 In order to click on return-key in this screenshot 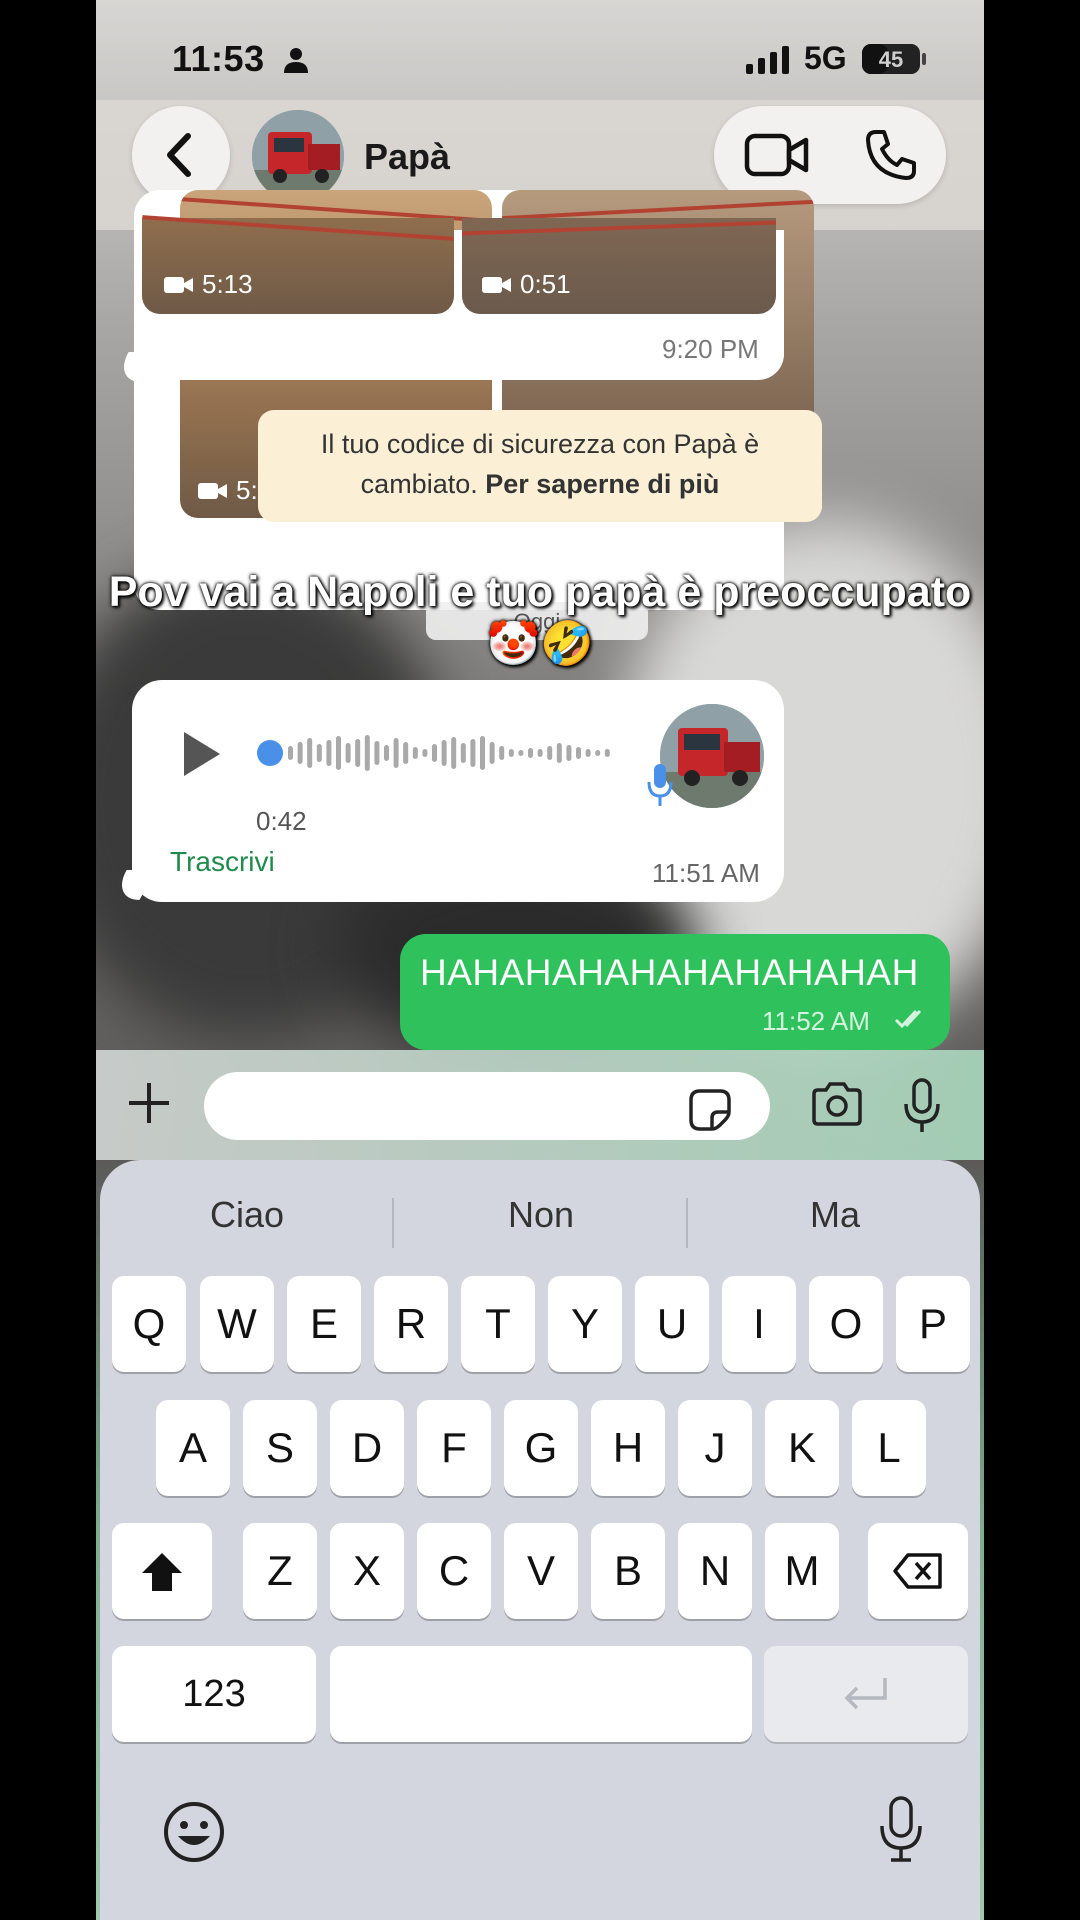, I will do `click(866, 1694)`.